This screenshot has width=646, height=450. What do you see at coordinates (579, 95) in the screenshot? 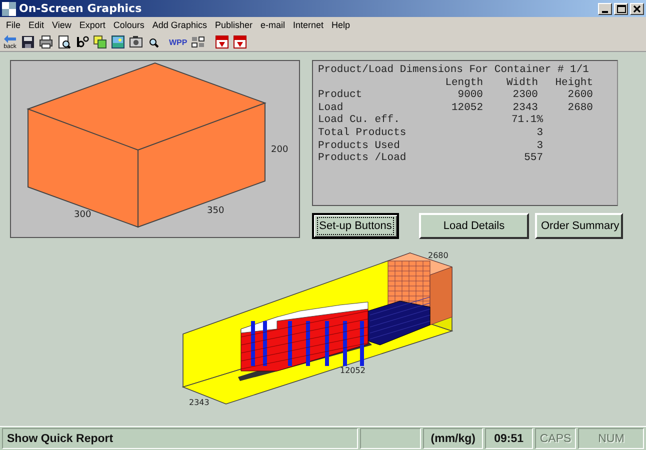
I see `value-cell-text: 2600` at bounding box center [579, 95].